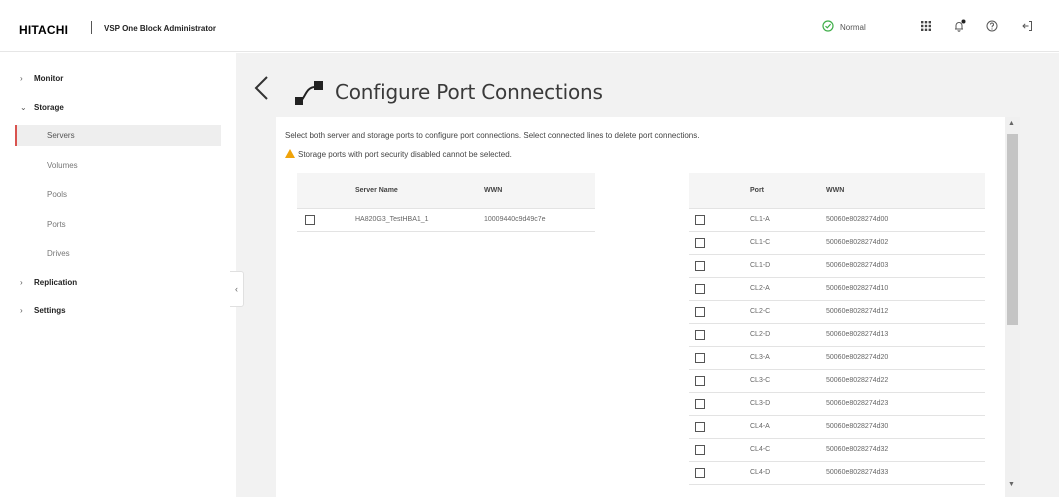  I want to click on port-cell: CL2-A, so click(787, 289).